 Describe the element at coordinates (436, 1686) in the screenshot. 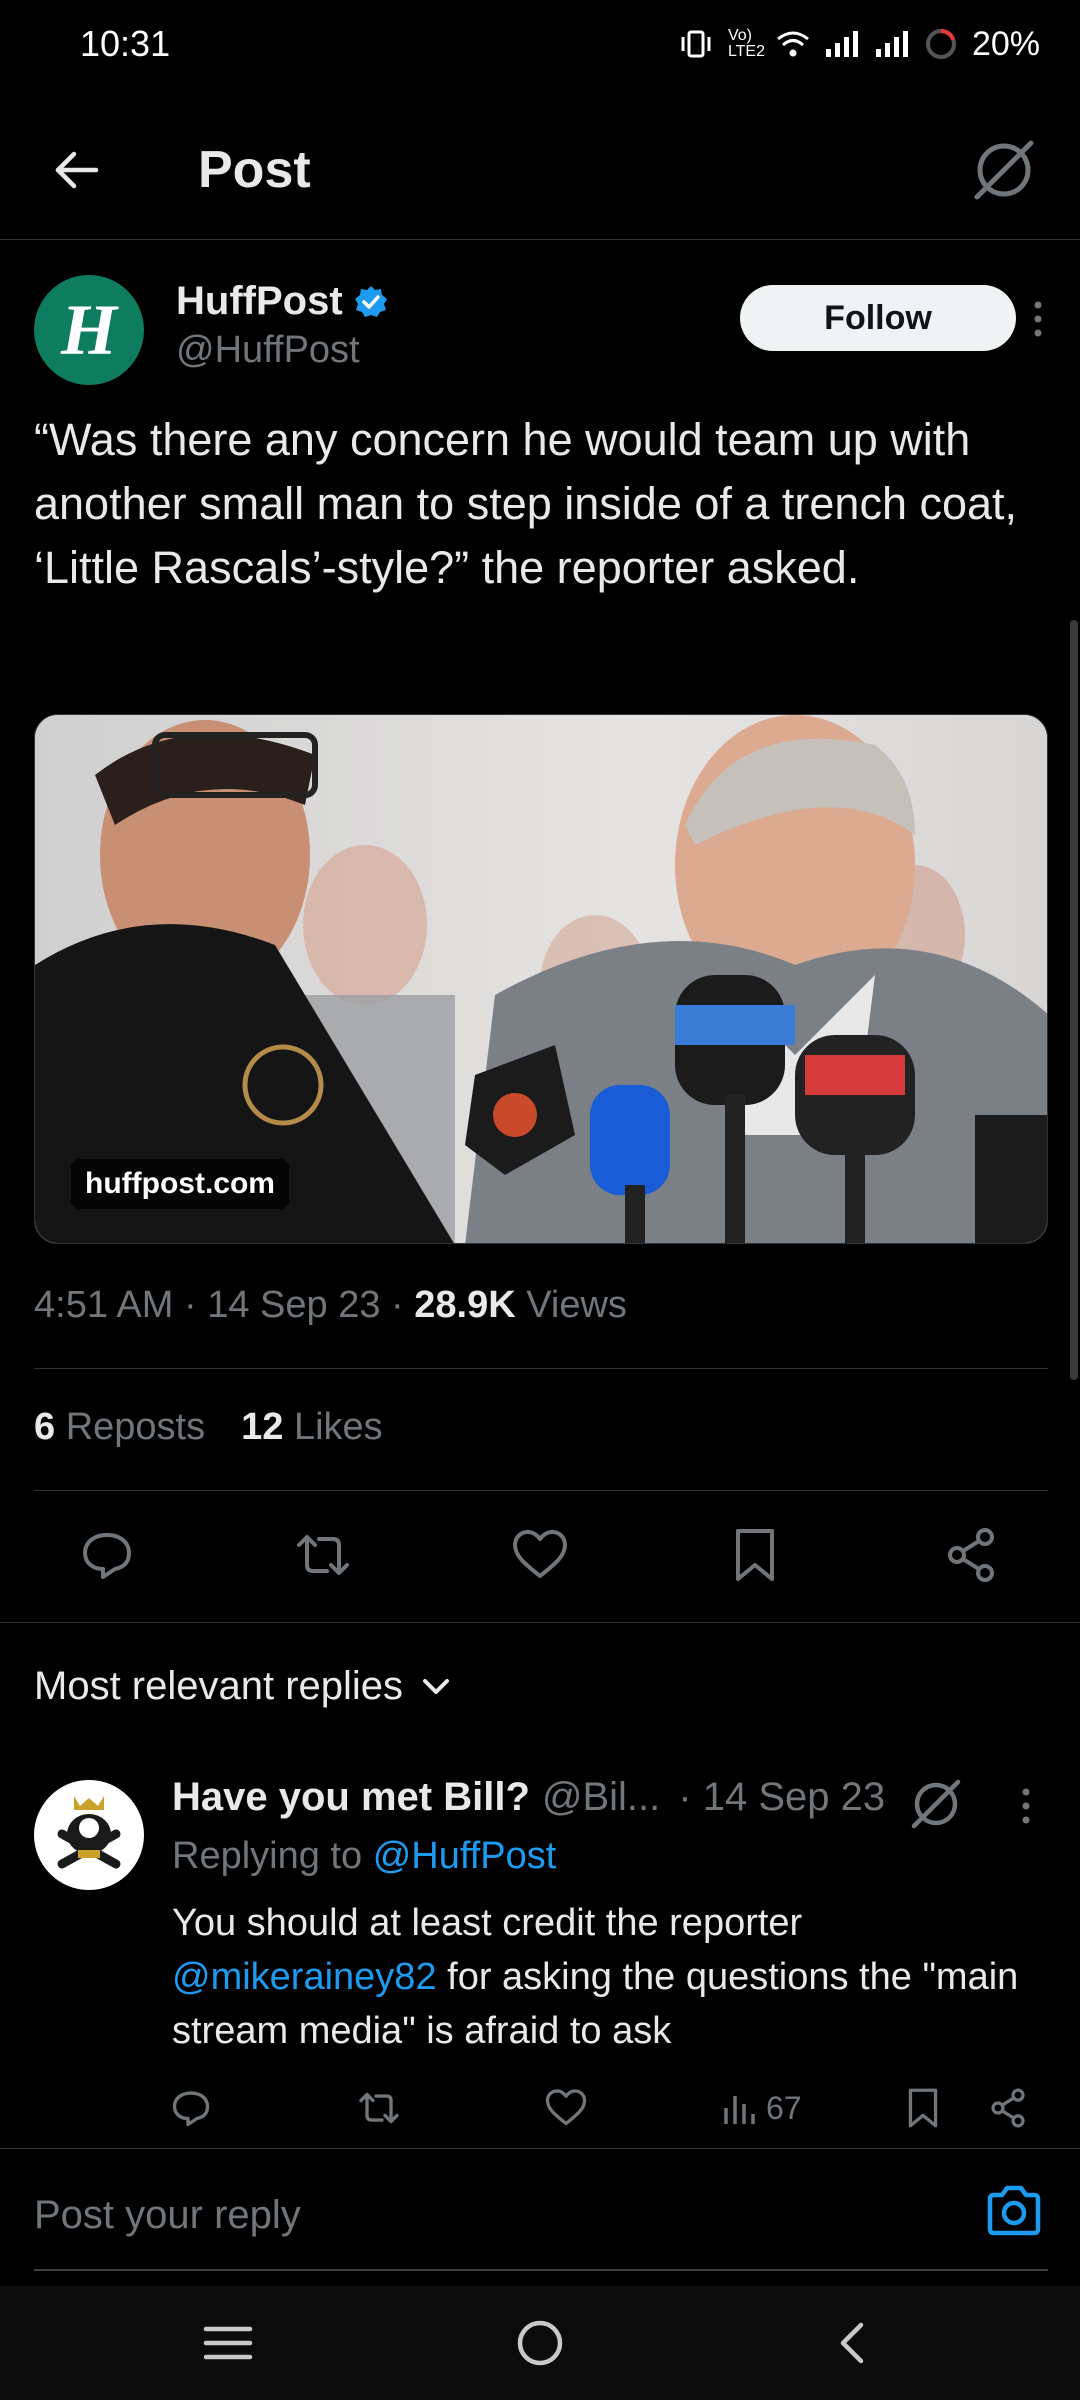

I see `chevron-down-icon` at that location.